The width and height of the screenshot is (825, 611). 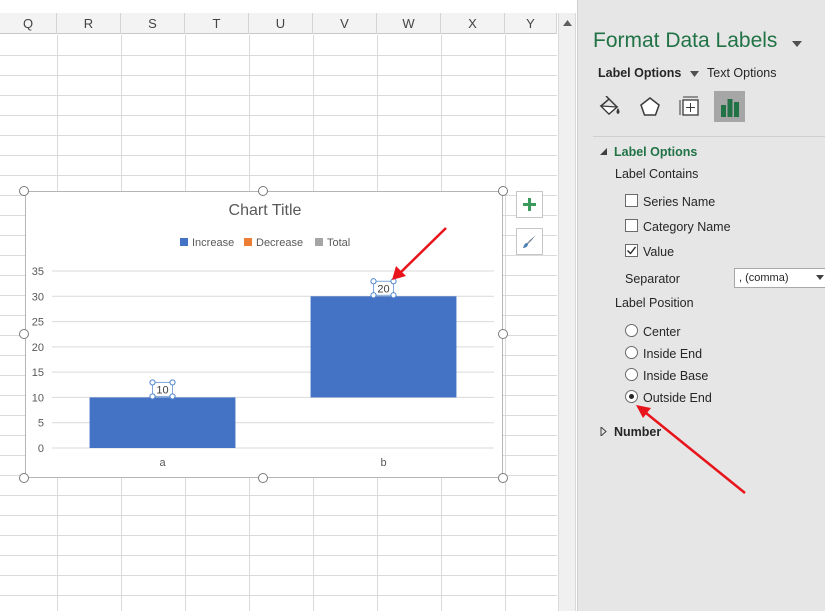 I want to click on y-tick-label: 30, so click(x=38, y=297).